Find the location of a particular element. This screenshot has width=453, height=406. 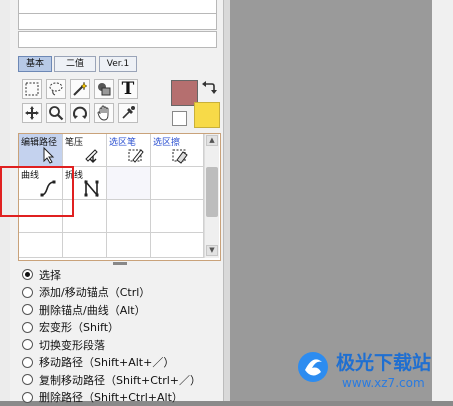

site-watermark: 极光下载站 www.xz7.com is located at coordinates (371, 372).